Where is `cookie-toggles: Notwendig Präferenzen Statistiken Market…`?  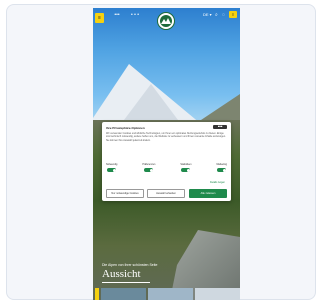 cookie-toggles: Notwendig Präferenzen Statistiken Market… is located at coordinates (166, 170).